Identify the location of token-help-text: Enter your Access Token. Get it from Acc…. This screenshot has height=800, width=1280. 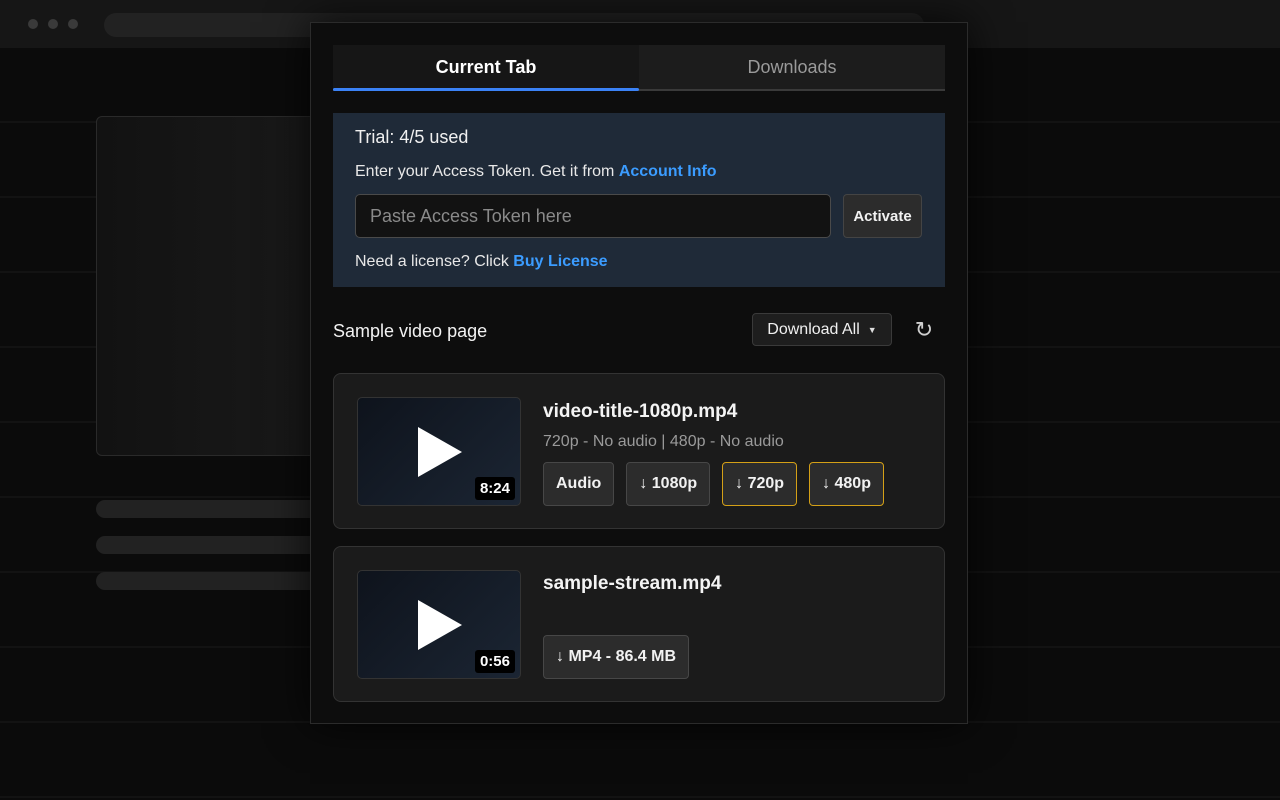
(536, 172).